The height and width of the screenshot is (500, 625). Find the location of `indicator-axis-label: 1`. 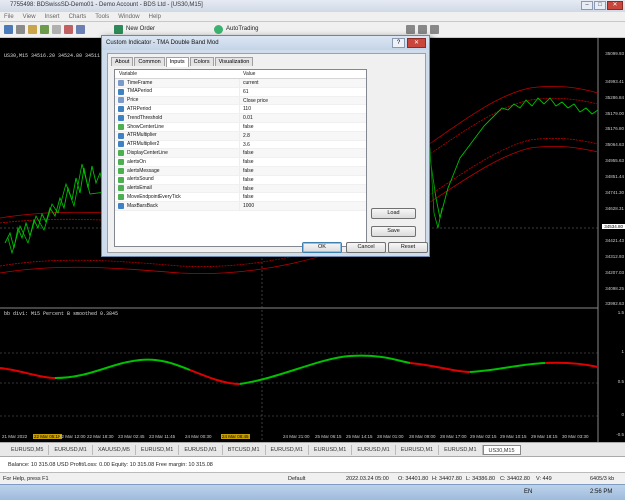

indicator-axis-label: 1 is located at coordinates (622, 351).